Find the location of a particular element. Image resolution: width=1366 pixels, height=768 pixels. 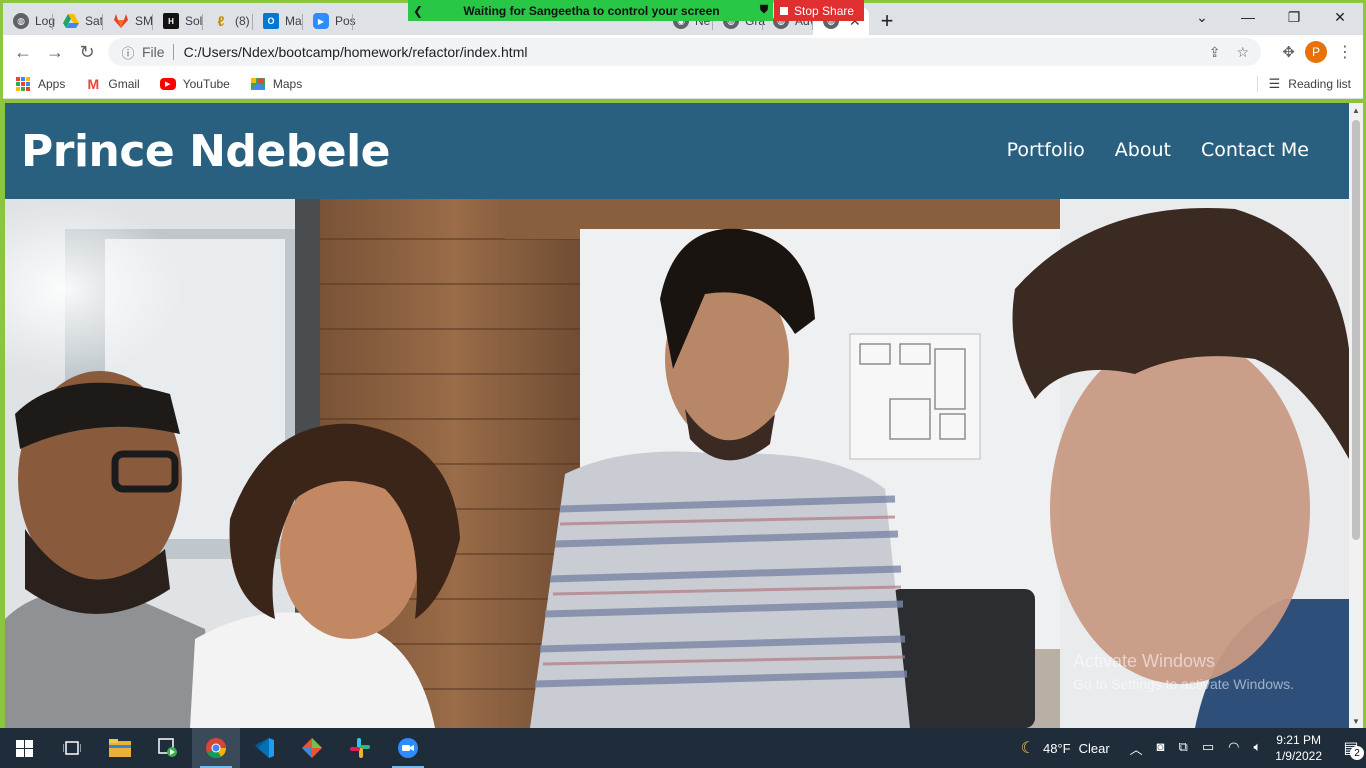

weather-desc: Clear is located at coordinates (1094, 748).